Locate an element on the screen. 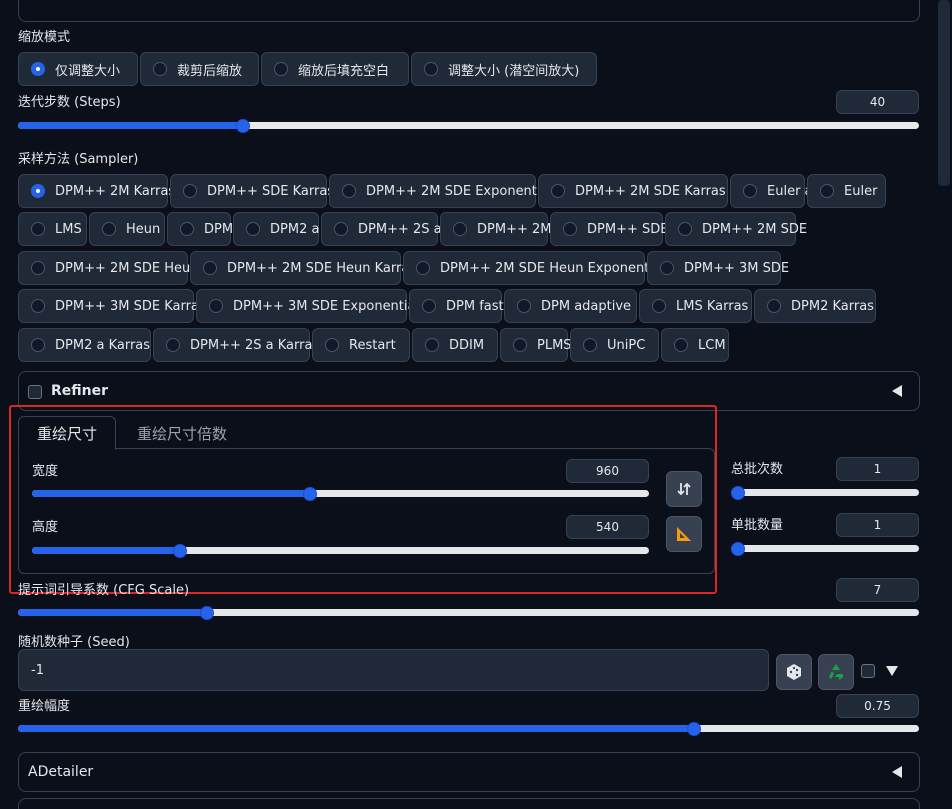 The width and height of the screenshot is (952, 809). ruler-icon is located at coordinates (684, 534).